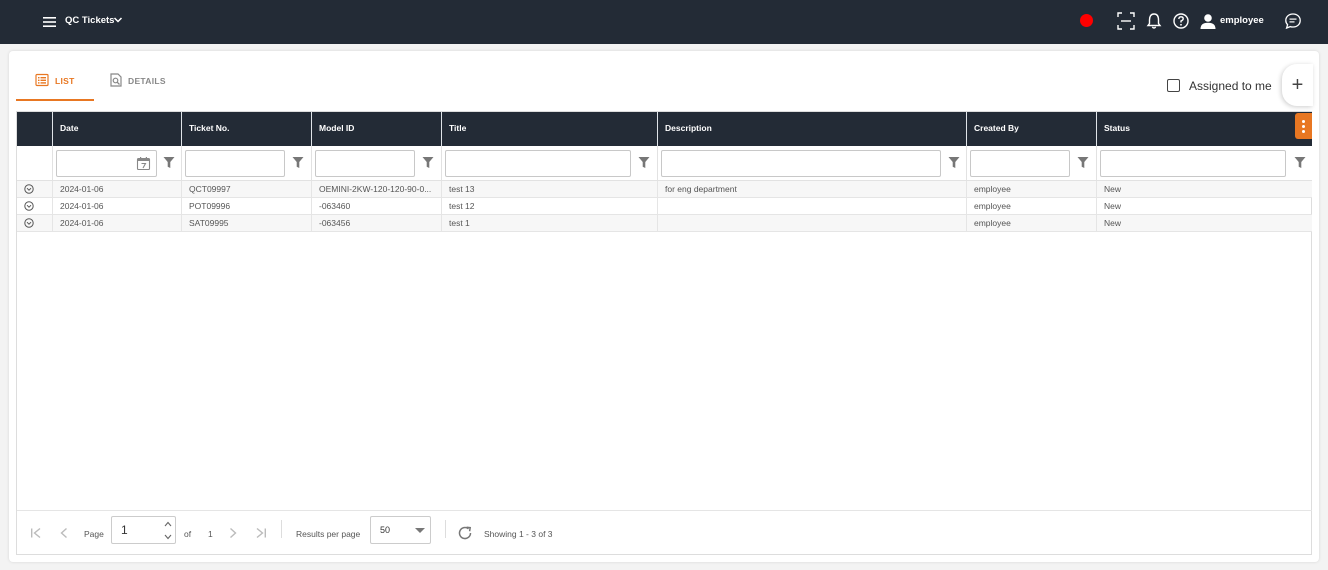 This screenshot has width=1328, height=570. I want to click on filter-date, so click(116, 163).